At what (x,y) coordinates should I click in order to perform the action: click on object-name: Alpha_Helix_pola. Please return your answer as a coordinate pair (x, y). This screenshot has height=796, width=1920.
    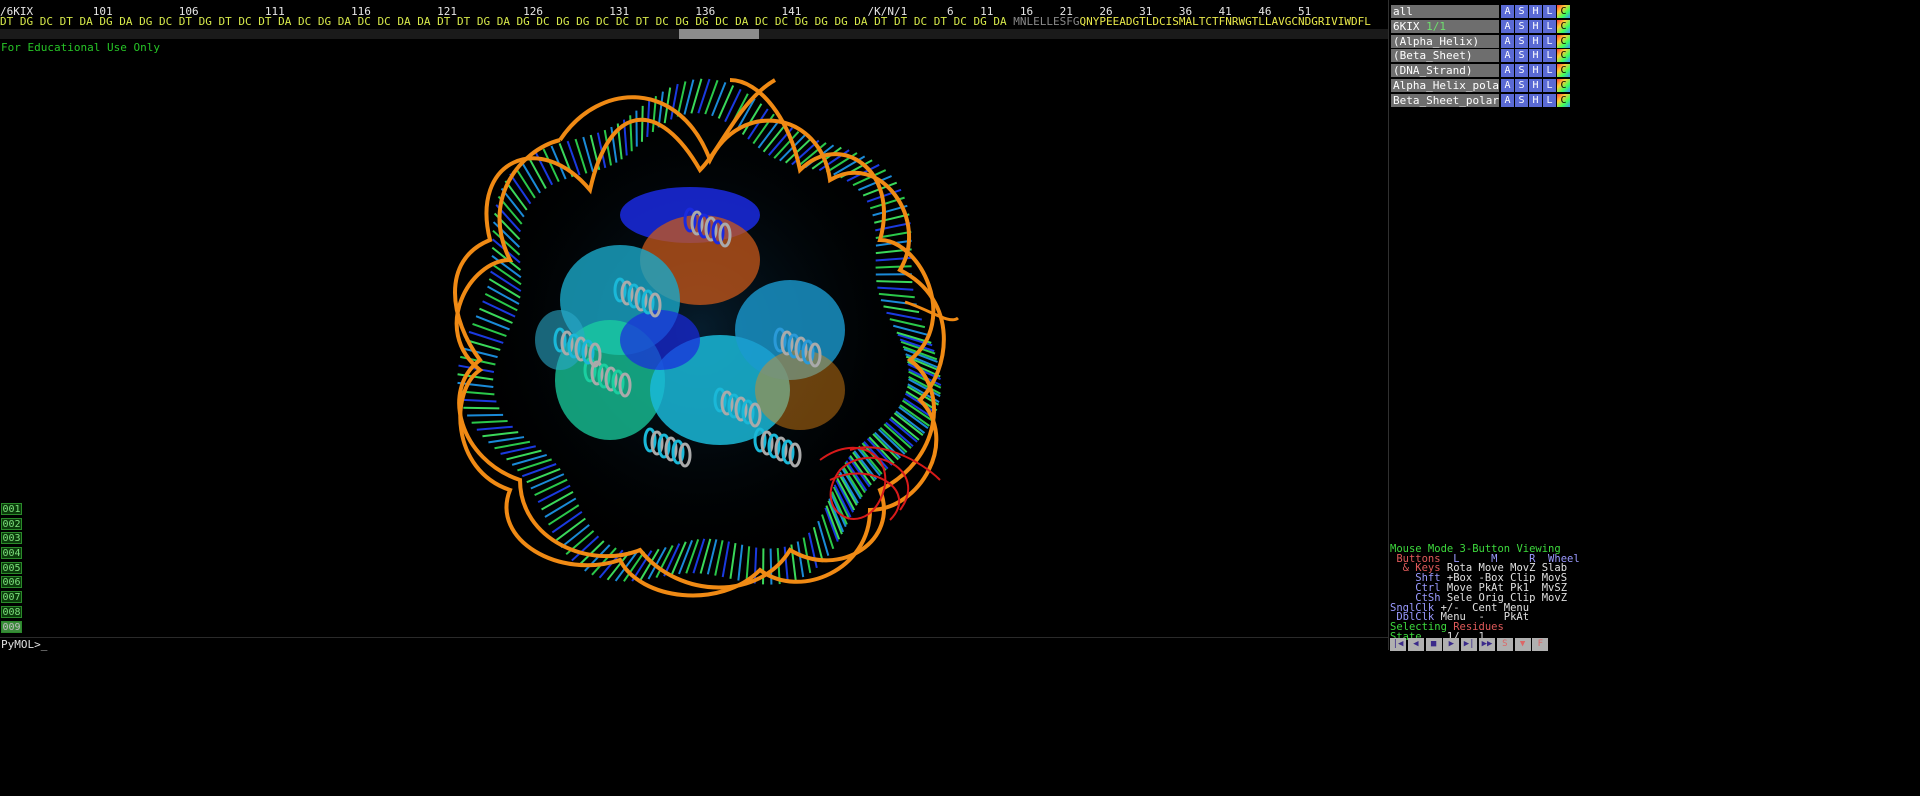
    Looking at the image, I should click on (1445, 85).